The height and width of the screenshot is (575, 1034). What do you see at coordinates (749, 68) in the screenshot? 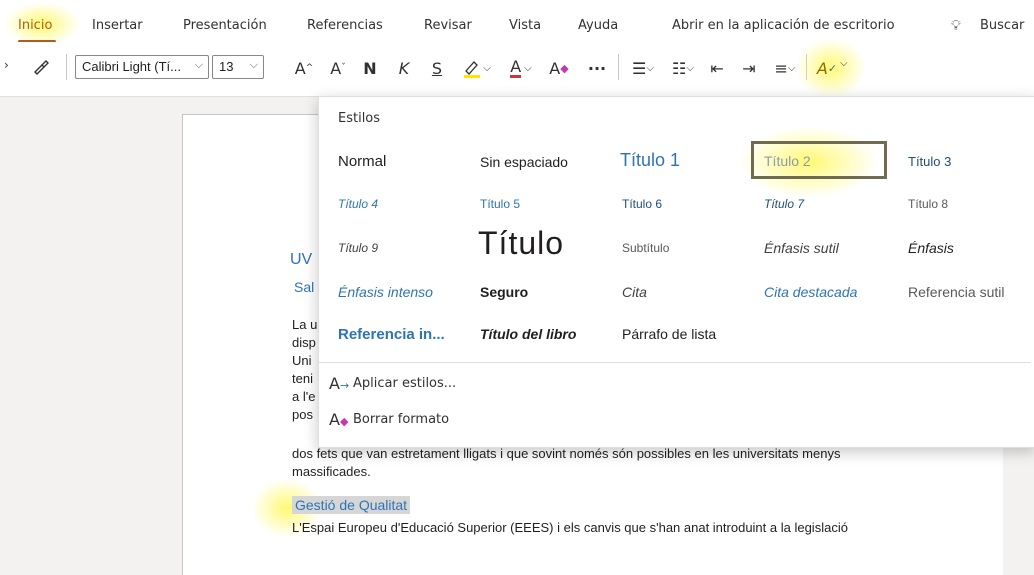
I see `increase-indent-icon: ⇥` at bounding box center [749, 68].